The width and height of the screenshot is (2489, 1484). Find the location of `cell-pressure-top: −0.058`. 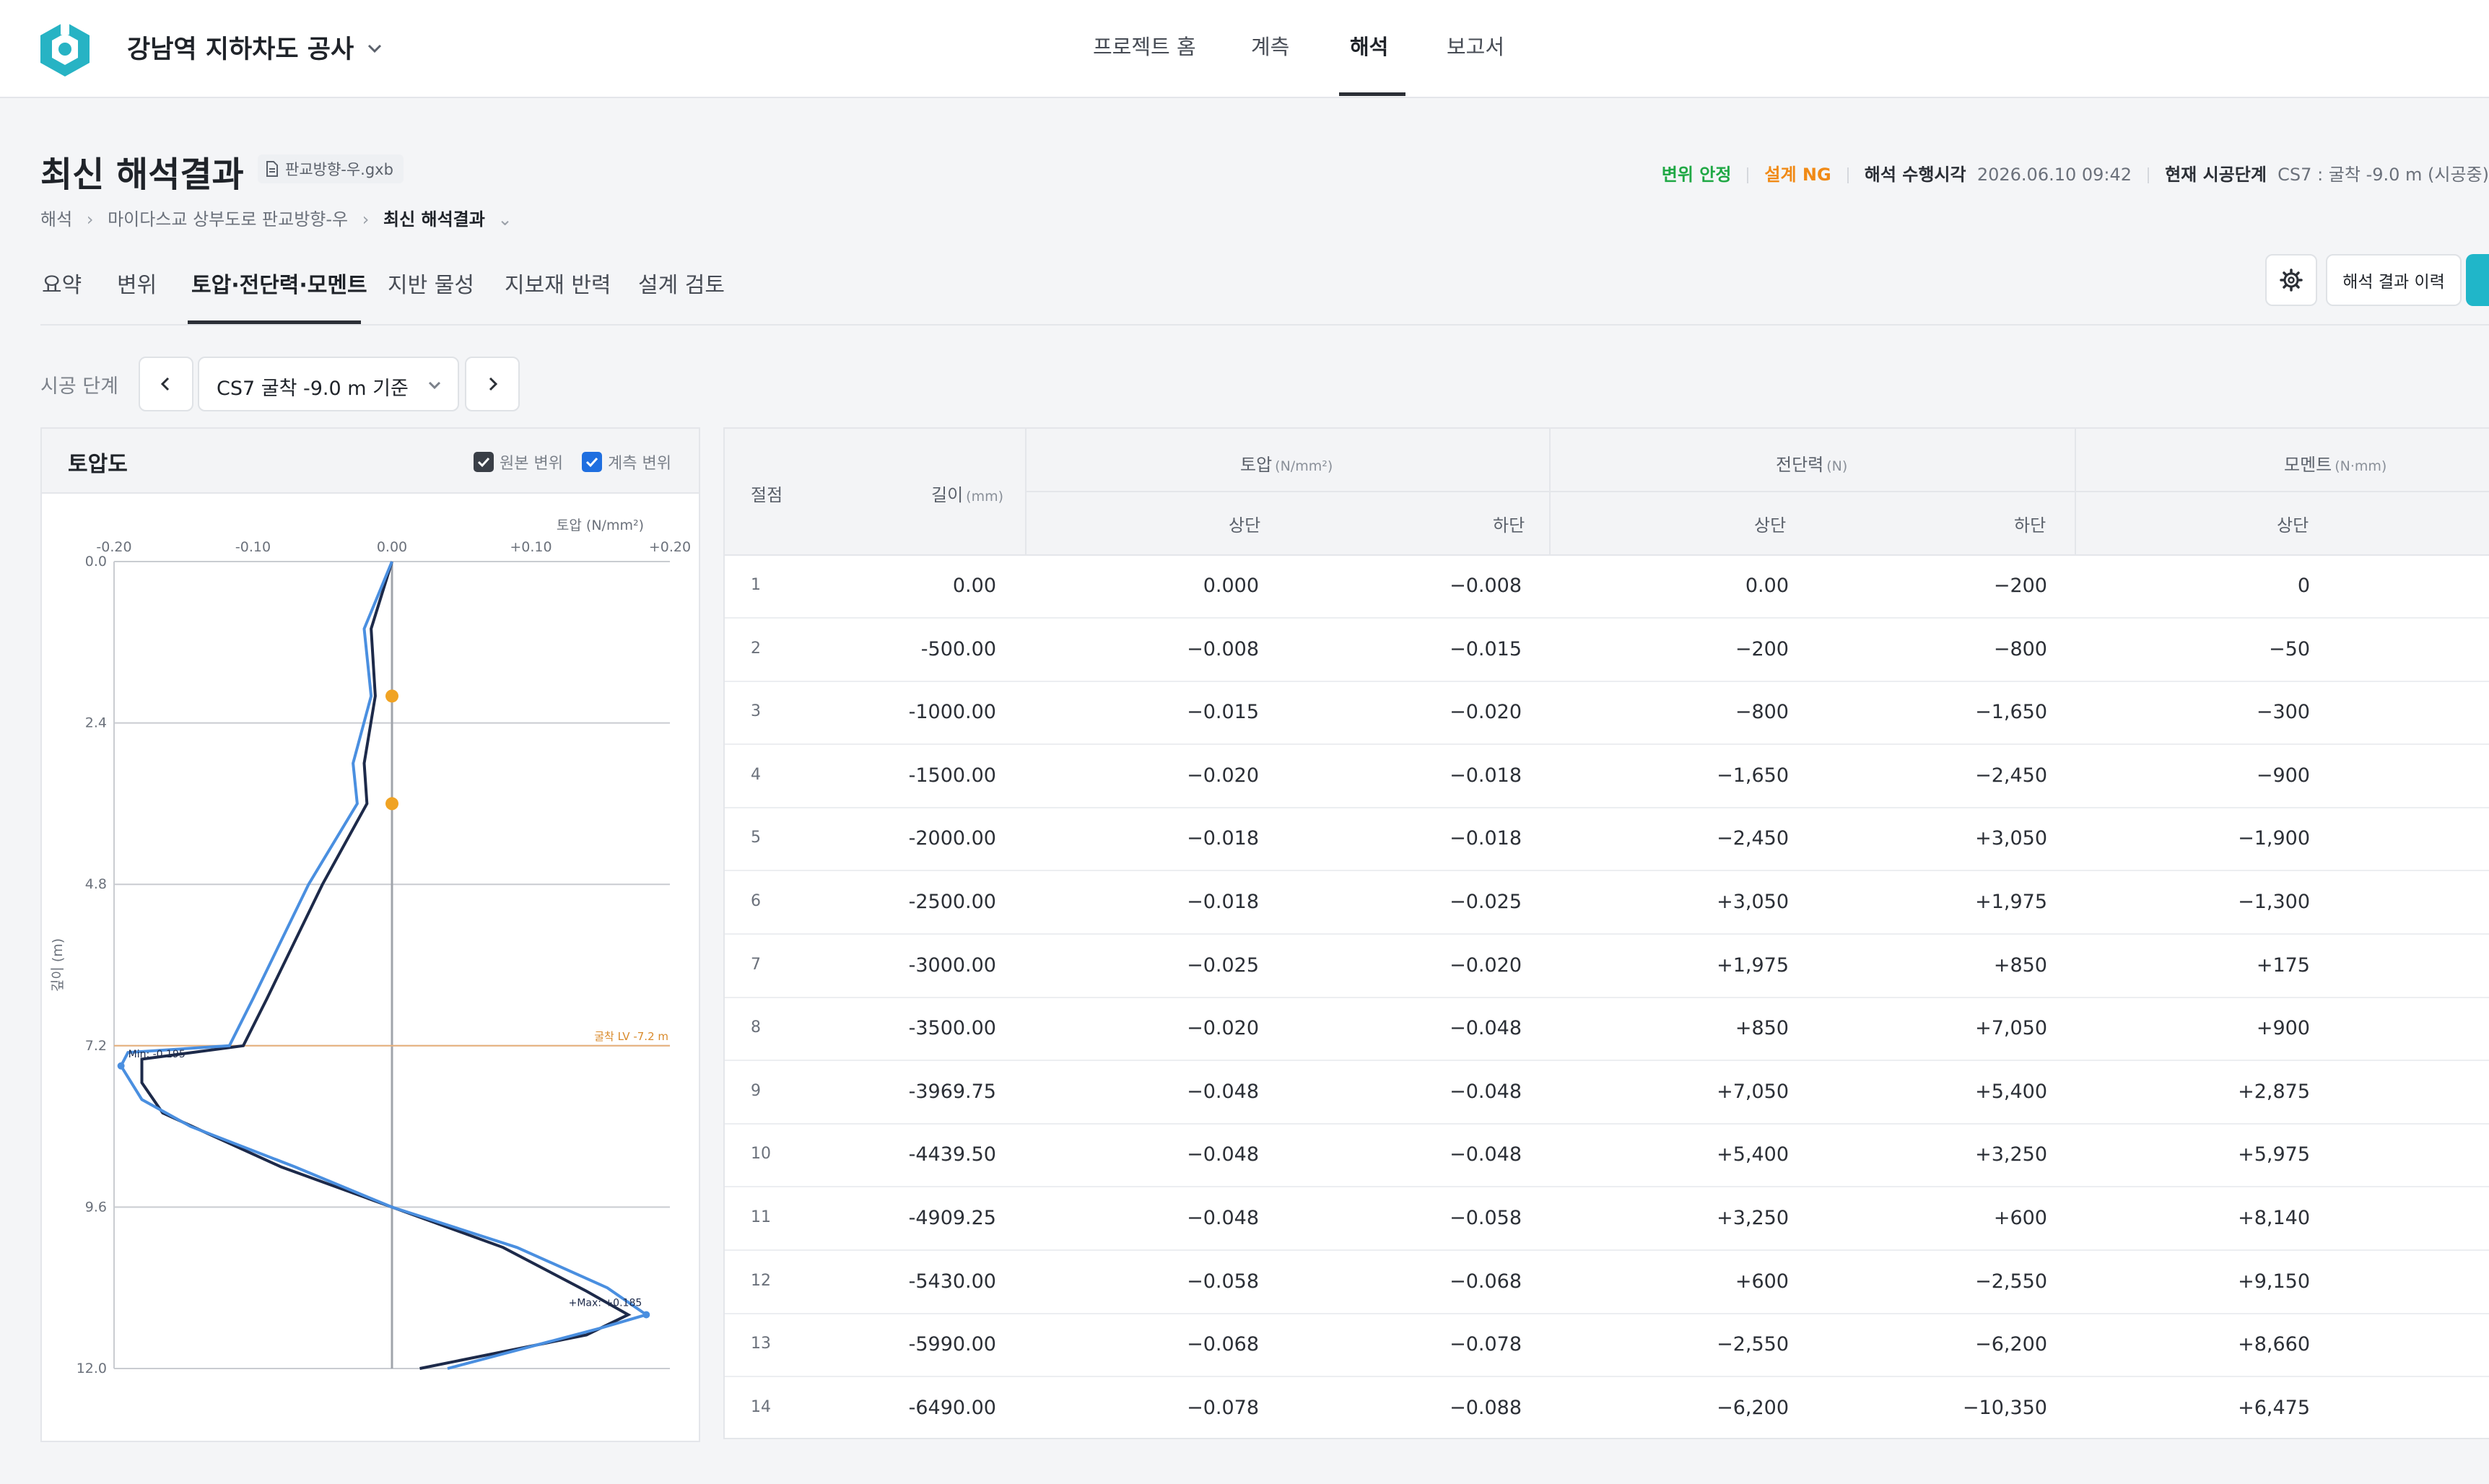

cell-pressure-top: −0.058 is located at coordinates (1223, 1281).